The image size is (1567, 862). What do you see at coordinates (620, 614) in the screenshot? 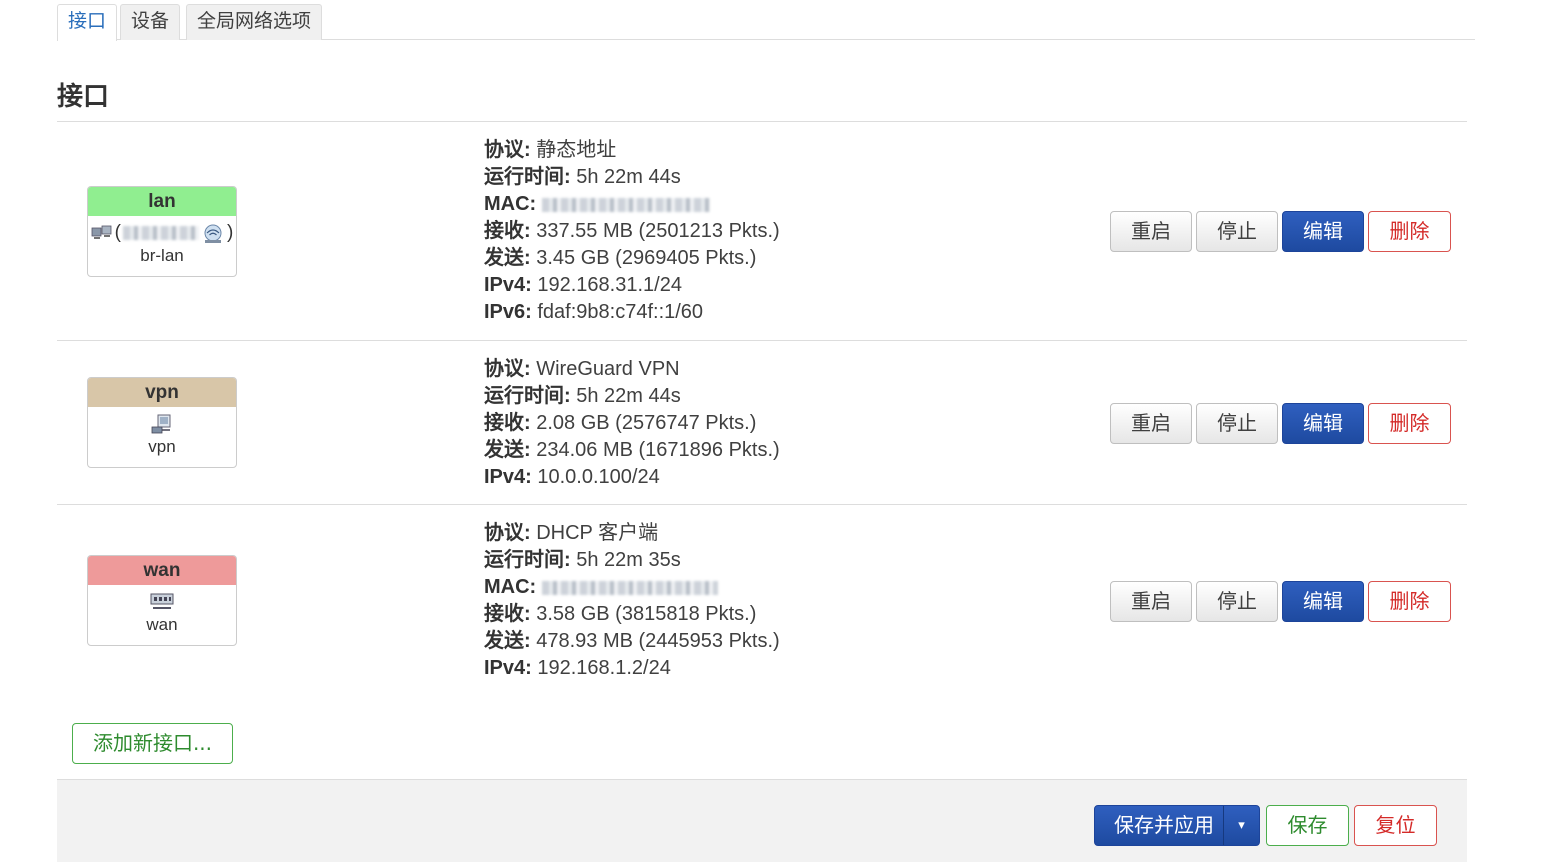
I see `info-rx: 接收: 3.58 GB (3815818 Pkts.)` at bounding box center [620, 614].